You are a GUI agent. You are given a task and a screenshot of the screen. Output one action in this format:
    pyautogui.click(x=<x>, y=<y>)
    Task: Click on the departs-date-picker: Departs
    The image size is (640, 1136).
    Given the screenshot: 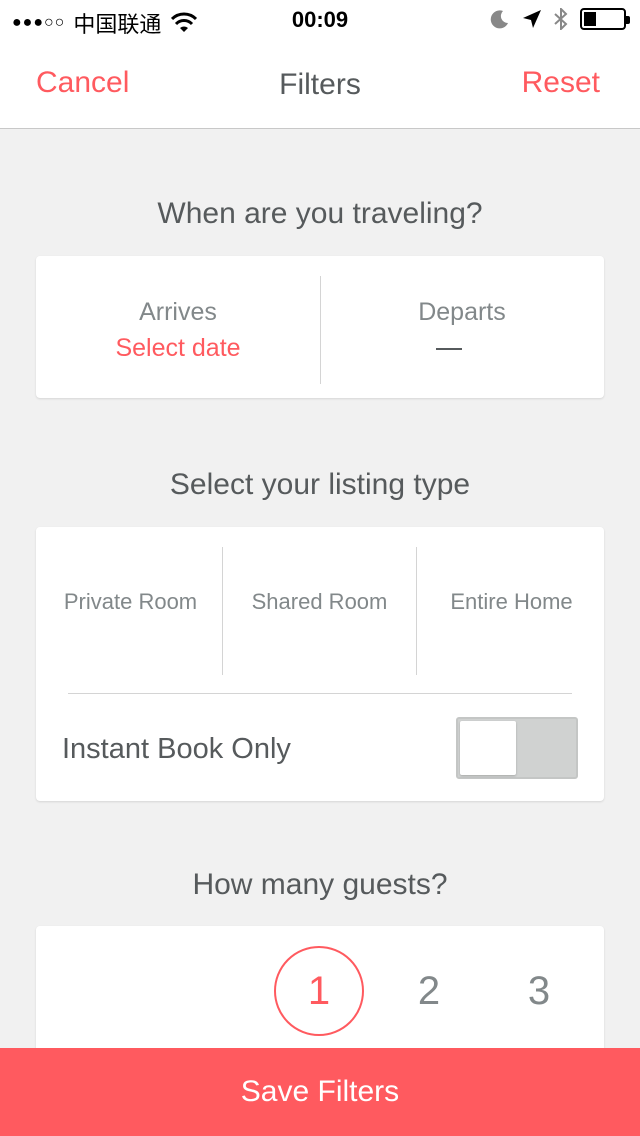 What is the action you would take?
    pyautogui.click(x=462, y=327)
    